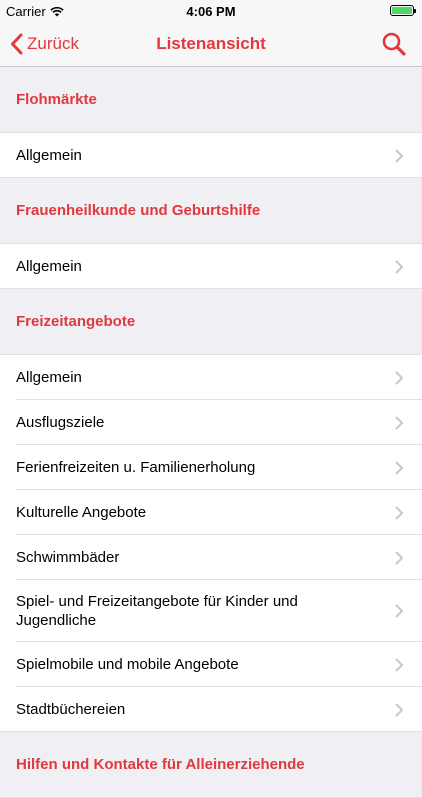 This screenshot has width=422, height=798. I want to click on page-title: Listenansicht, so click(211, 43).